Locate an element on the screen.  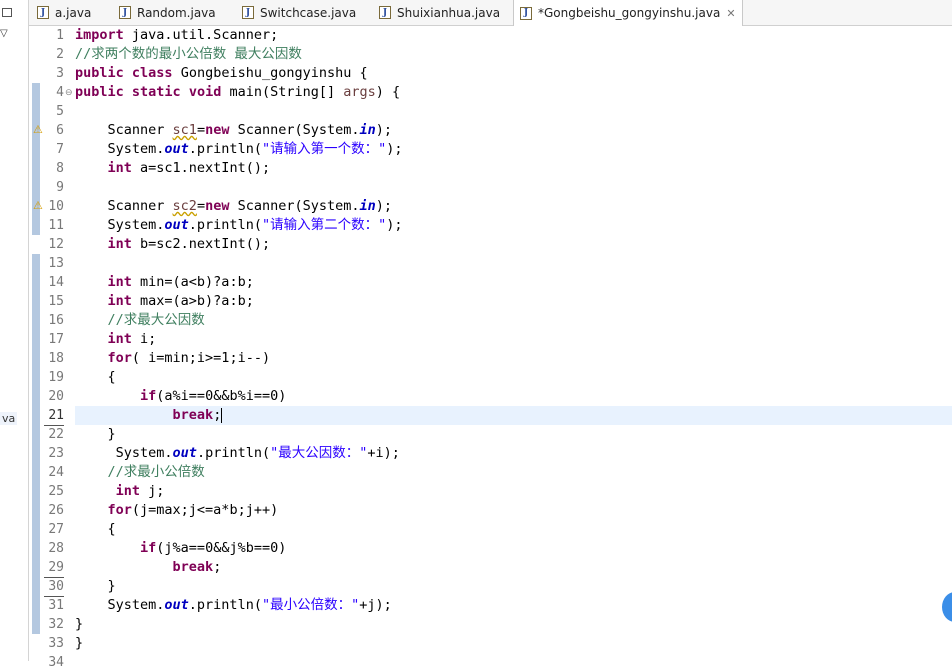
panel-item-label: va is located at coordinates (9, 418).